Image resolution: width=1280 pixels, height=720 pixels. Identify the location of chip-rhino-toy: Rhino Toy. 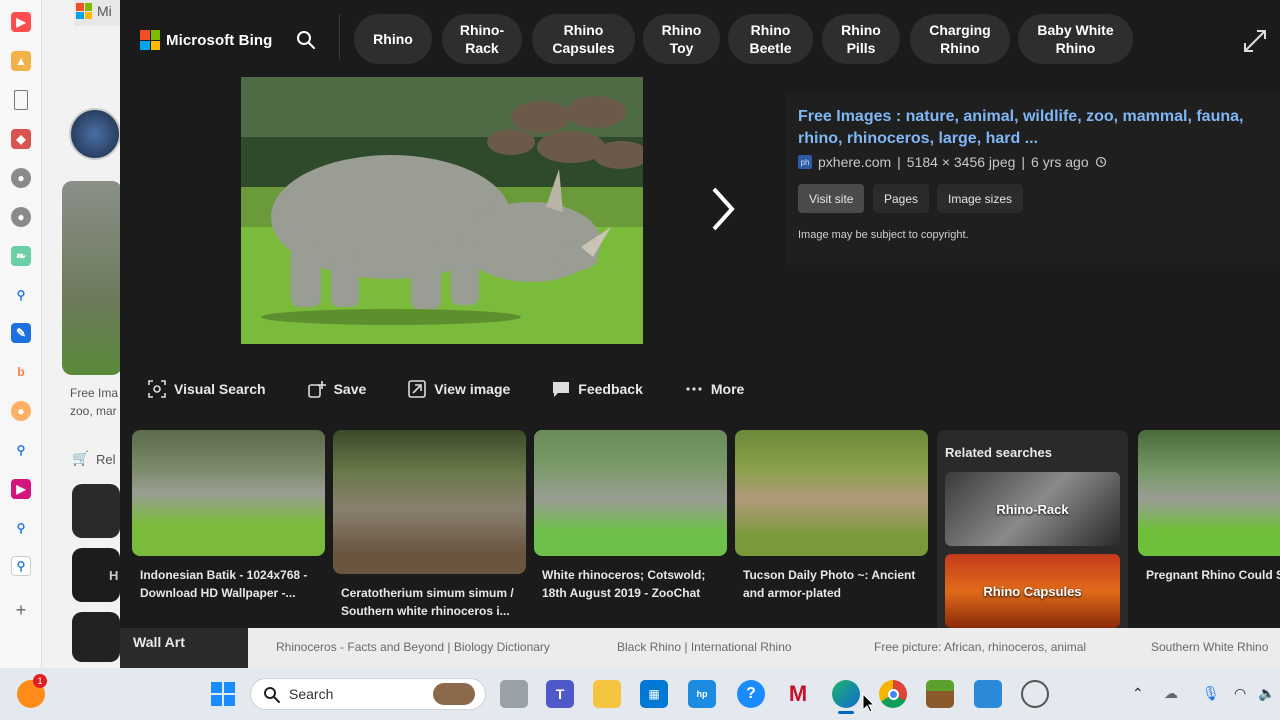
(681, 39).